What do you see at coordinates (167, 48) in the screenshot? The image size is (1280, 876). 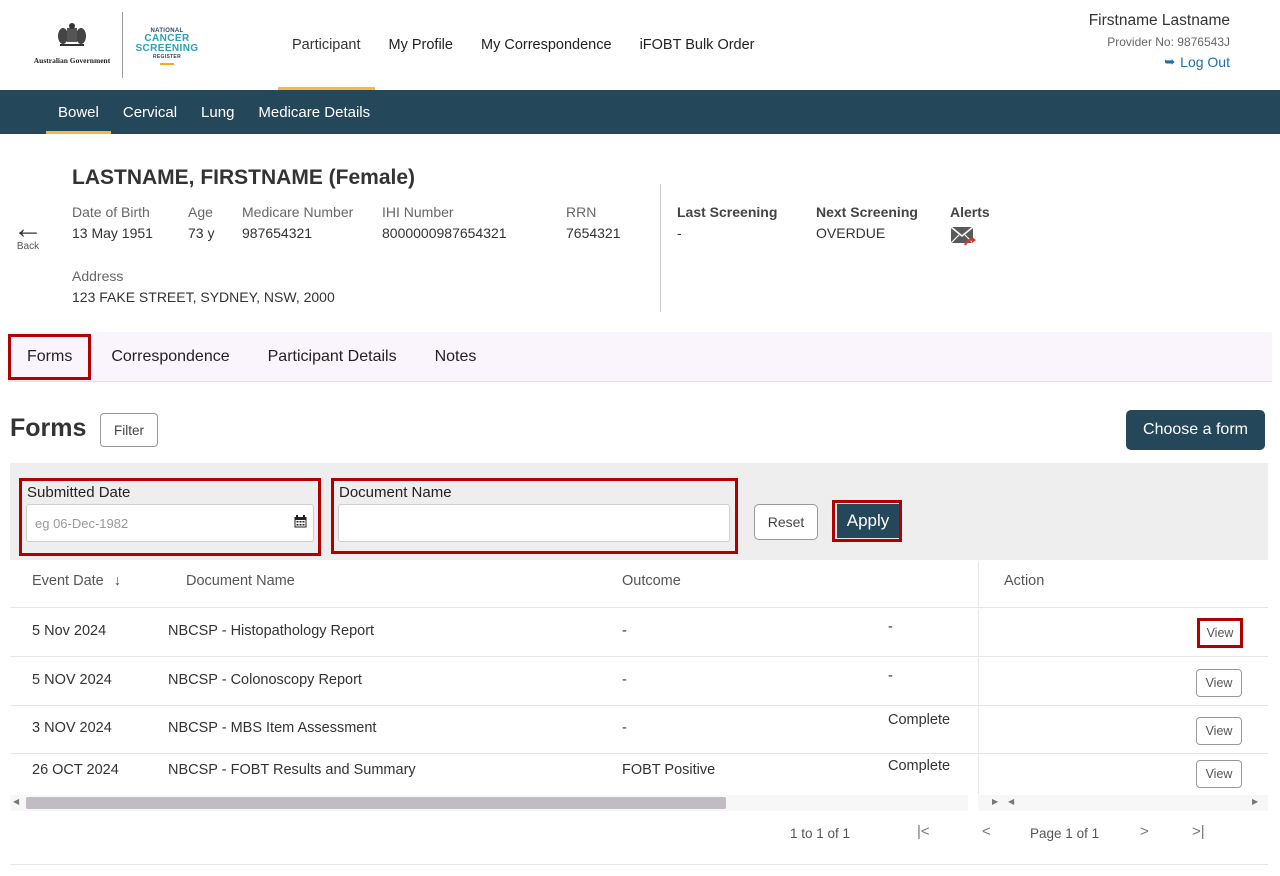 I see `ncsr-line2b: SCREENING` at bounding box center [167, 48].